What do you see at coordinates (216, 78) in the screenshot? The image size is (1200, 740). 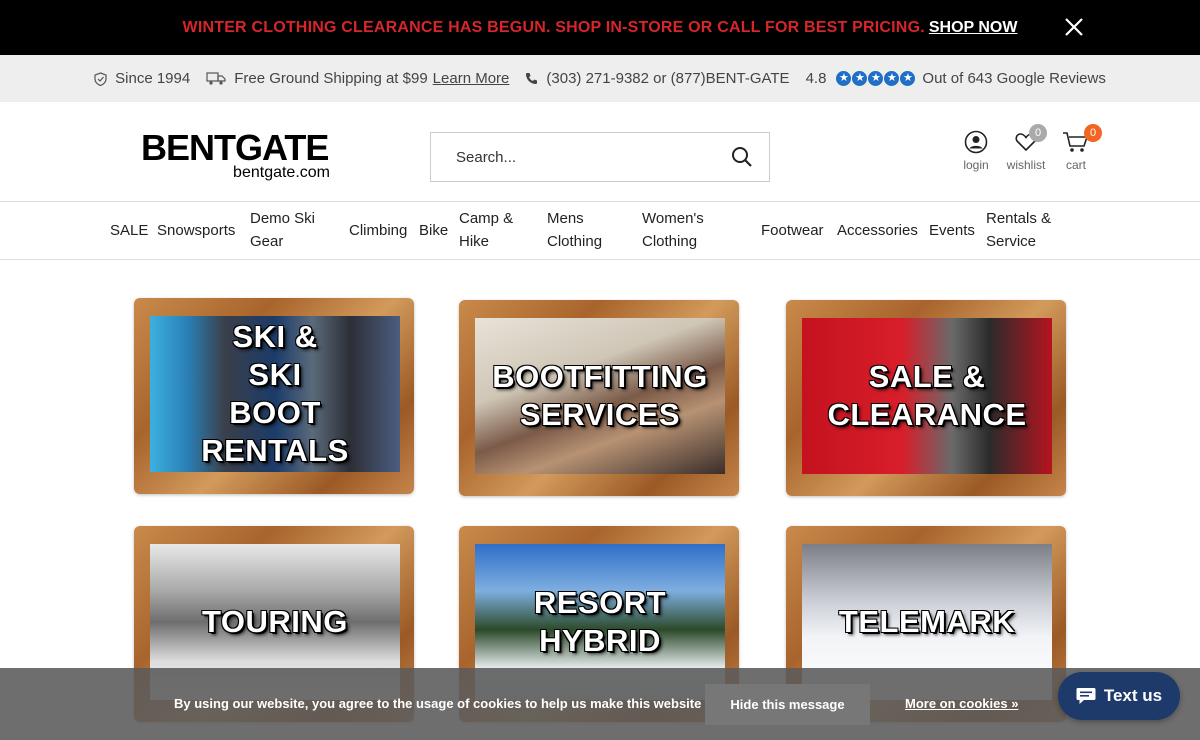 I see `truck-icon` at bounding box center [216, 78].